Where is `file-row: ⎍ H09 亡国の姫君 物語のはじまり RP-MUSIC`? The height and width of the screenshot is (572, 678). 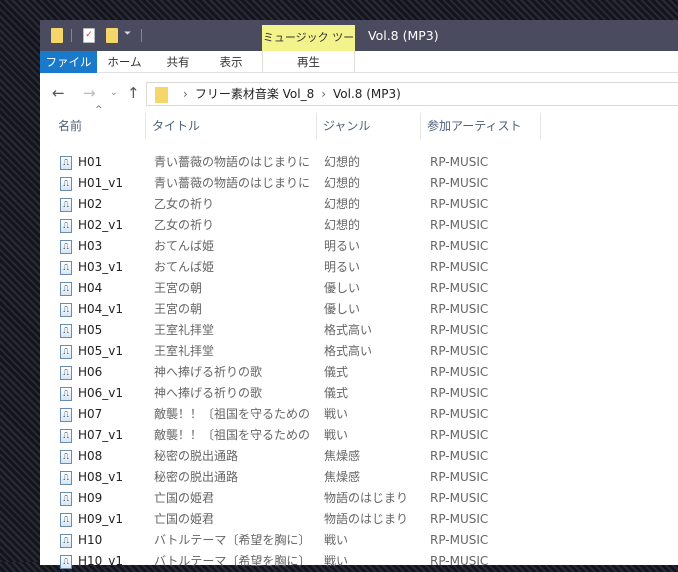
file-row: ⎍ H09 亡国の姫君 物語のはじまり RP-MUSIC is located at coordinates (290, 498).